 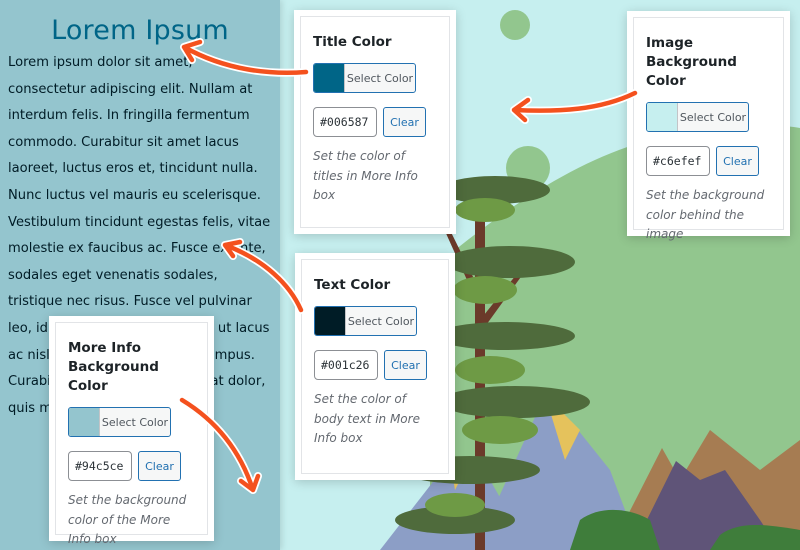 I want to click on more-info-title: Lorem Ipsum, so click(x=140, y=30).